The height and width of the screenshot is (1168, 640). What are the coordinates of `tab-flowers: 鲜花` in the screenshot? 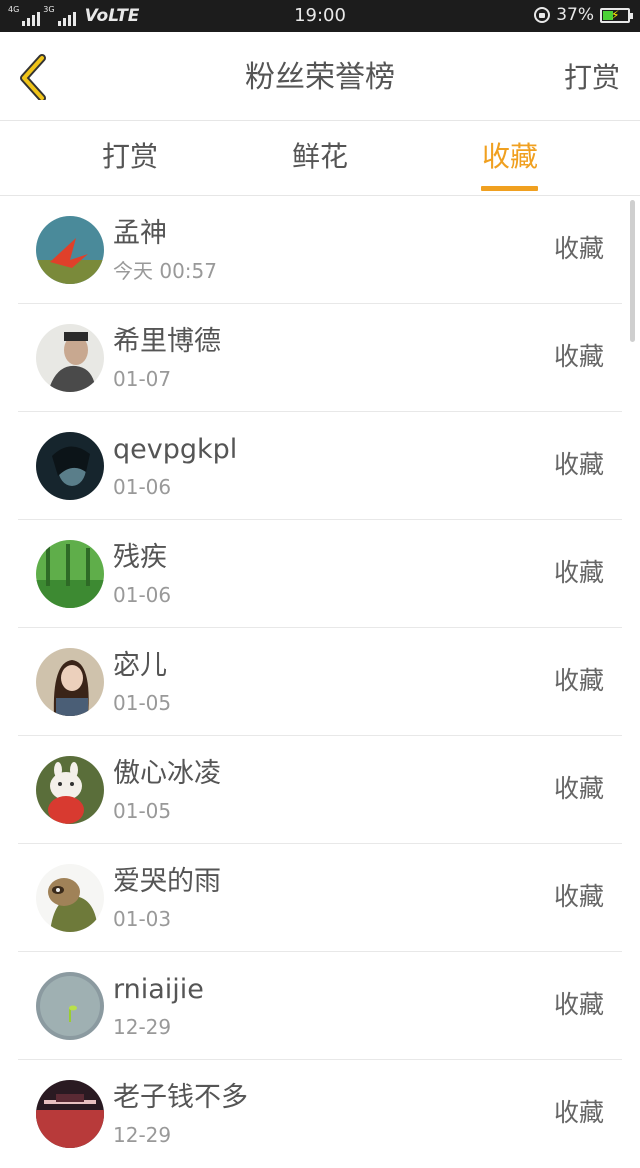 It's located at (320, 157).